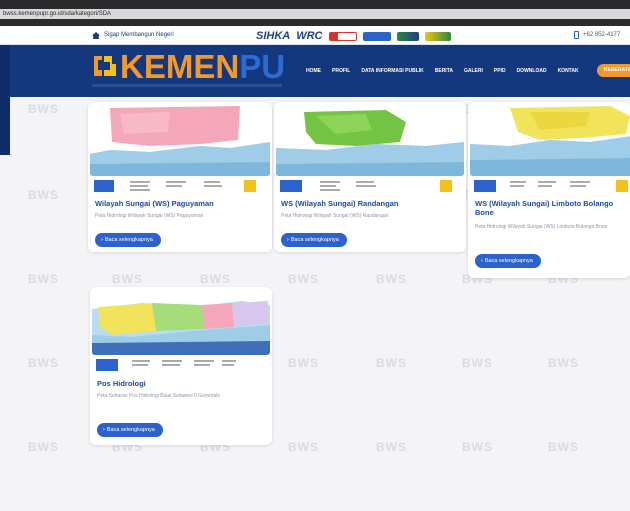 The height and width of the screenshot is (511, 630). Describe the element at coordinates (552, 208) in the screenshot. I see `card-title: WS (Wilayah Sungai) Limboto Bolango Bone` at that location.